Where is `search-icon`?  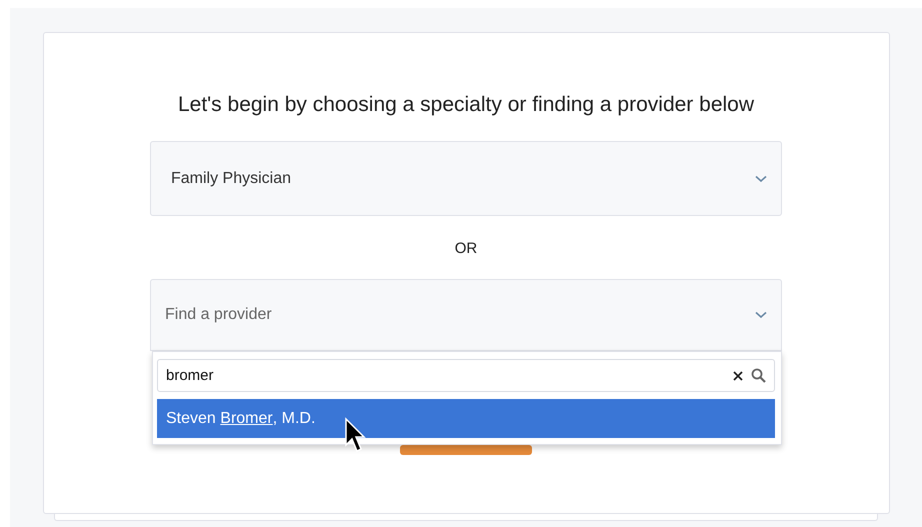
search-icon is located at coordinates (758, 375).